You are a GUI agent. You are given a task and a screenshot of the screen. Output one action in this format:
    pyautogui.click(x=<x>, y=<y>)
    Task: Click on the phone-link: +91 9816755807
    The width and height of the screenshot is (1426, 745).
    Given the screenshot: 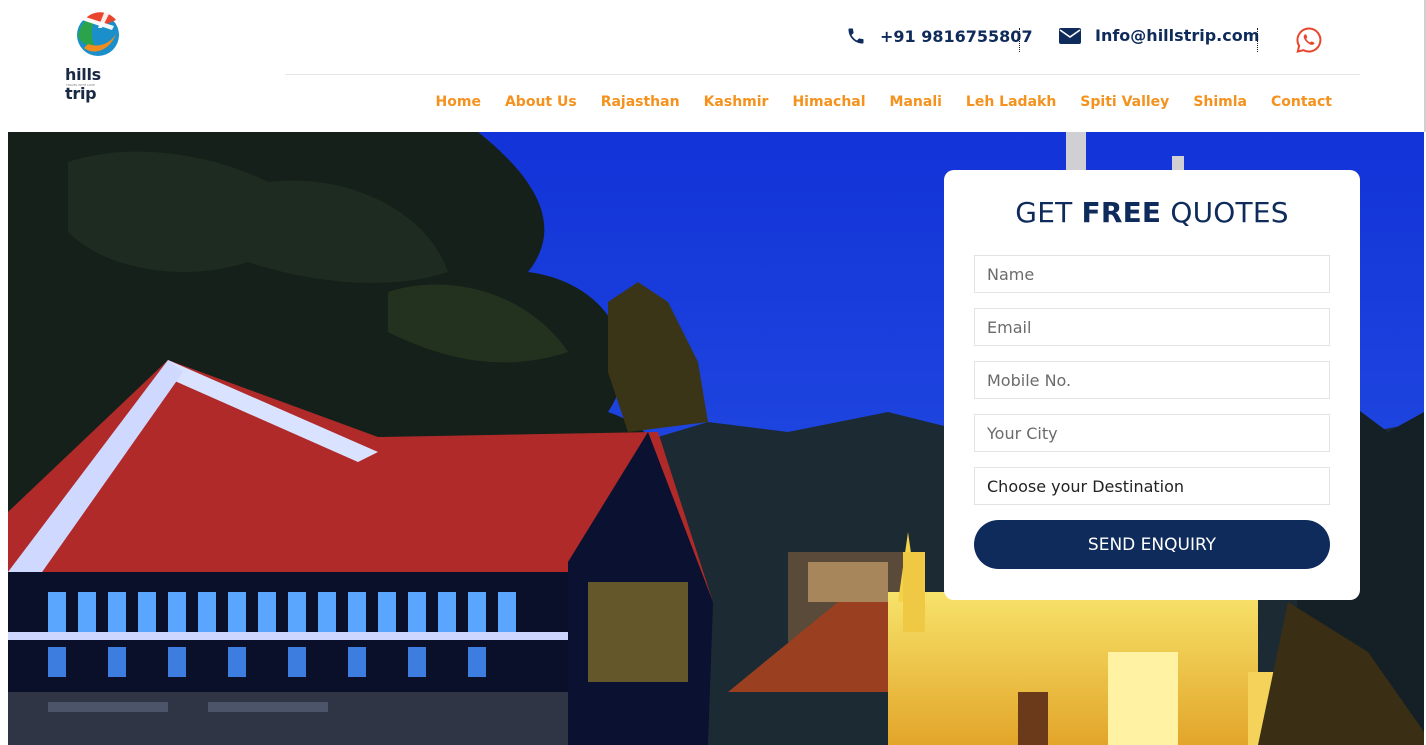 What is the action you would take?
    pyautogui.click(x=939, y=36)
    